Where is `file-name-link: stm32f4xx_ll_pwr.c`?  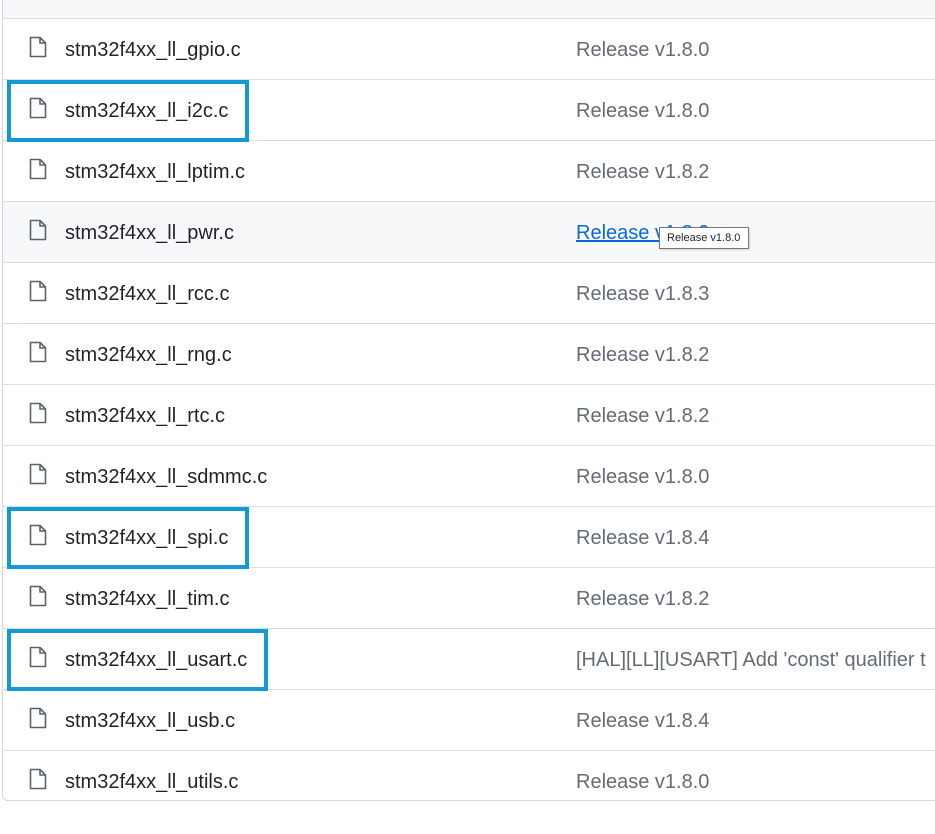
file-name-link: stm32f4xx_ll_pwr.c is located at coordinates (149, 233).